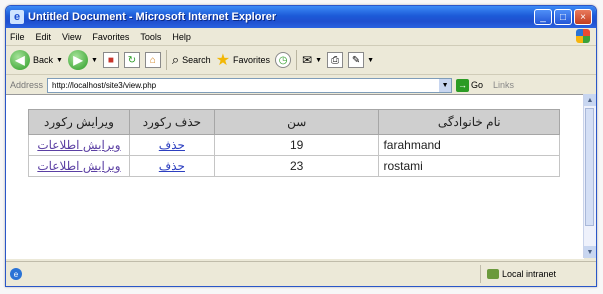 This screenshot has height=294, width=603. I want to click on go-button: → Go, so click(470, 85).